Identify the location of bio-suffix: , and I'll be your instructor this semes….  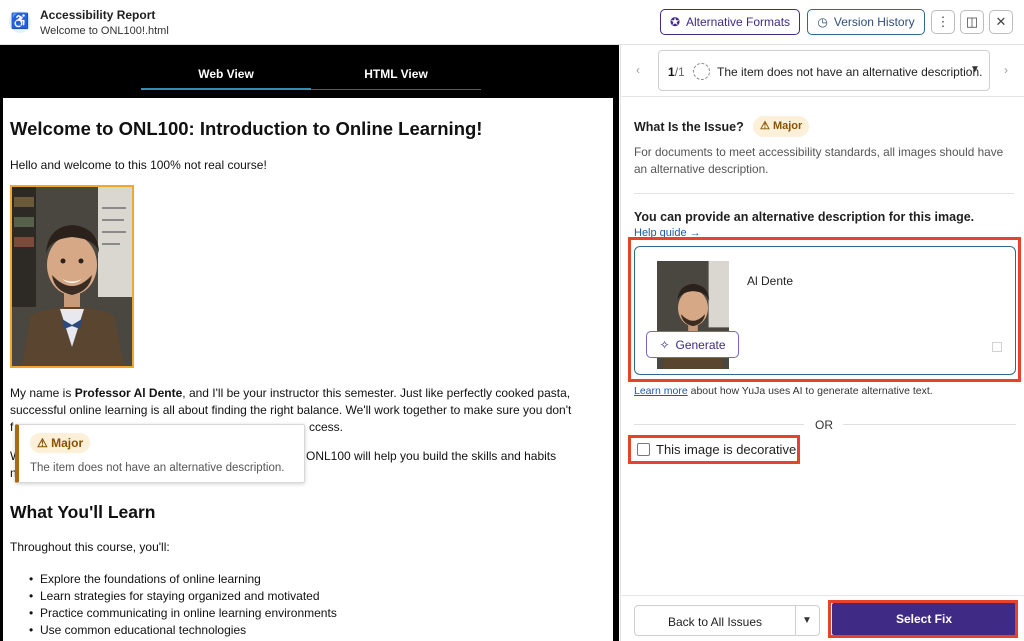
(376, 393).